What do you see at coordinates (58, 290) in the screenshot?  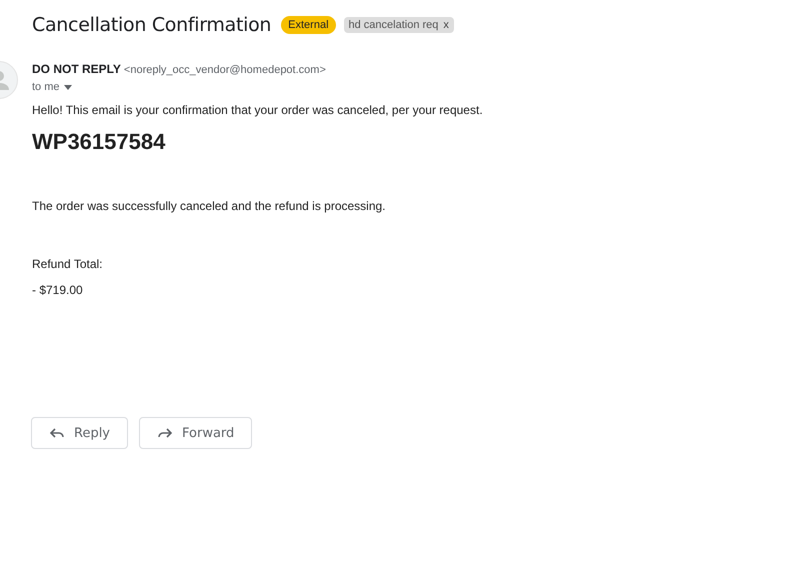 I see `body-text: - $719.00` at bounding box center [58, 290].